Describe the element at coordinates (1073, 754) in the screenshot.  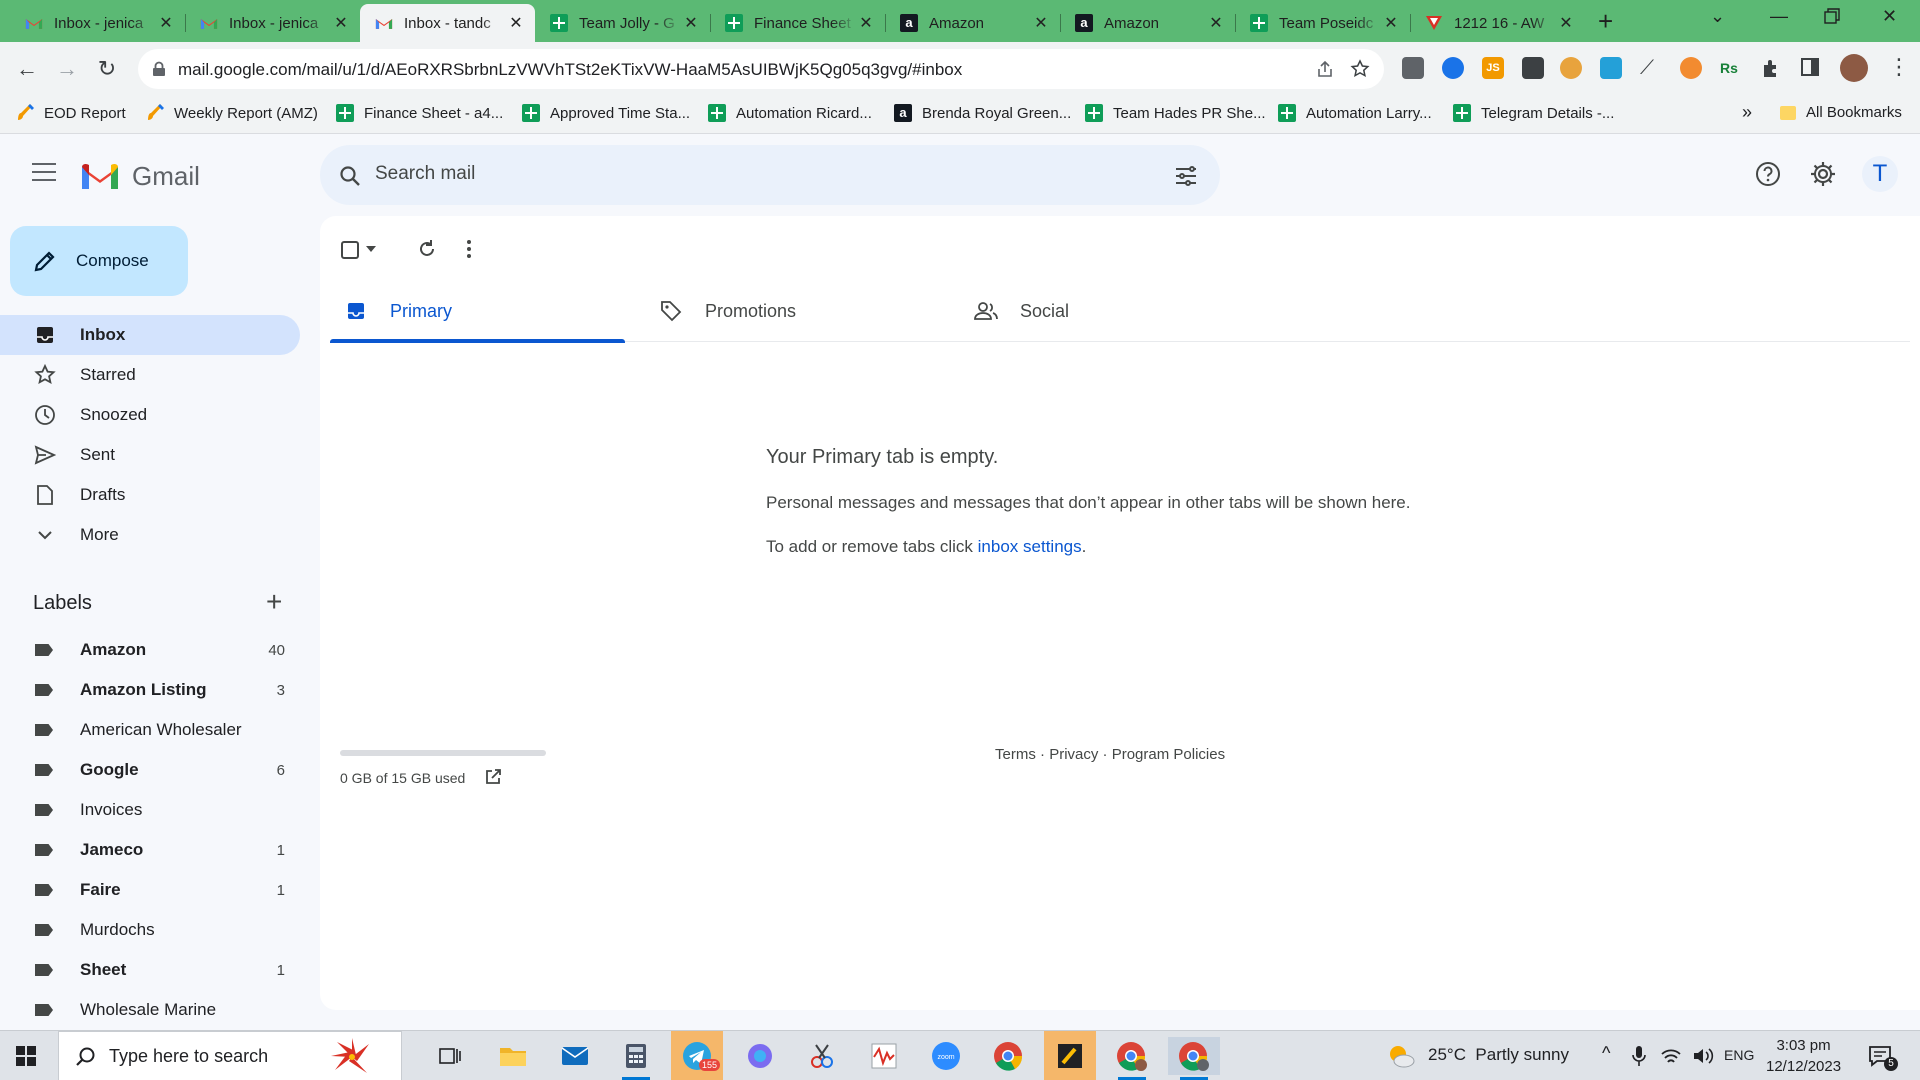
I see `privacy-link: Privacy` at that location.